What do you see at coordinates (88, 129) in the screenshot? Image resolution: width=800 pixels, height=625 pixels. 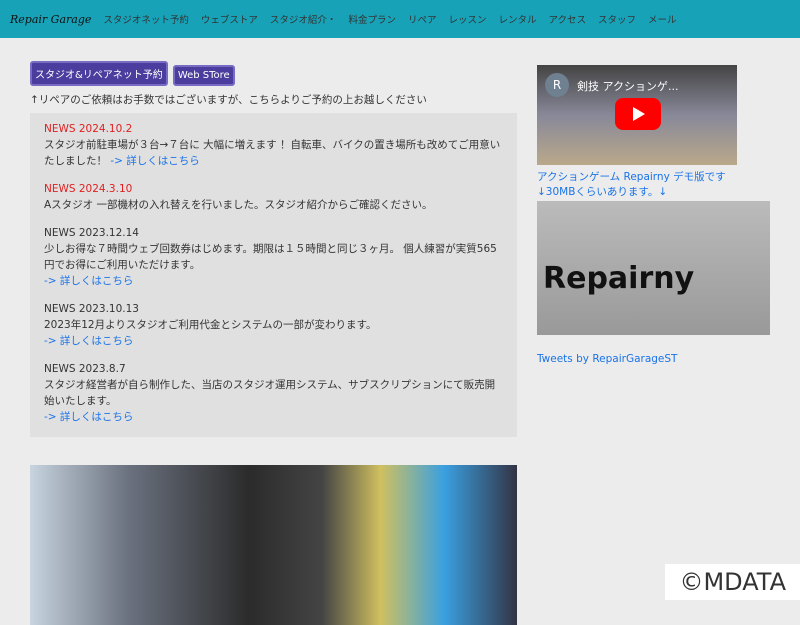 I see `news-date: NEWS 2024.10.2` at bounding box center [88, 129].